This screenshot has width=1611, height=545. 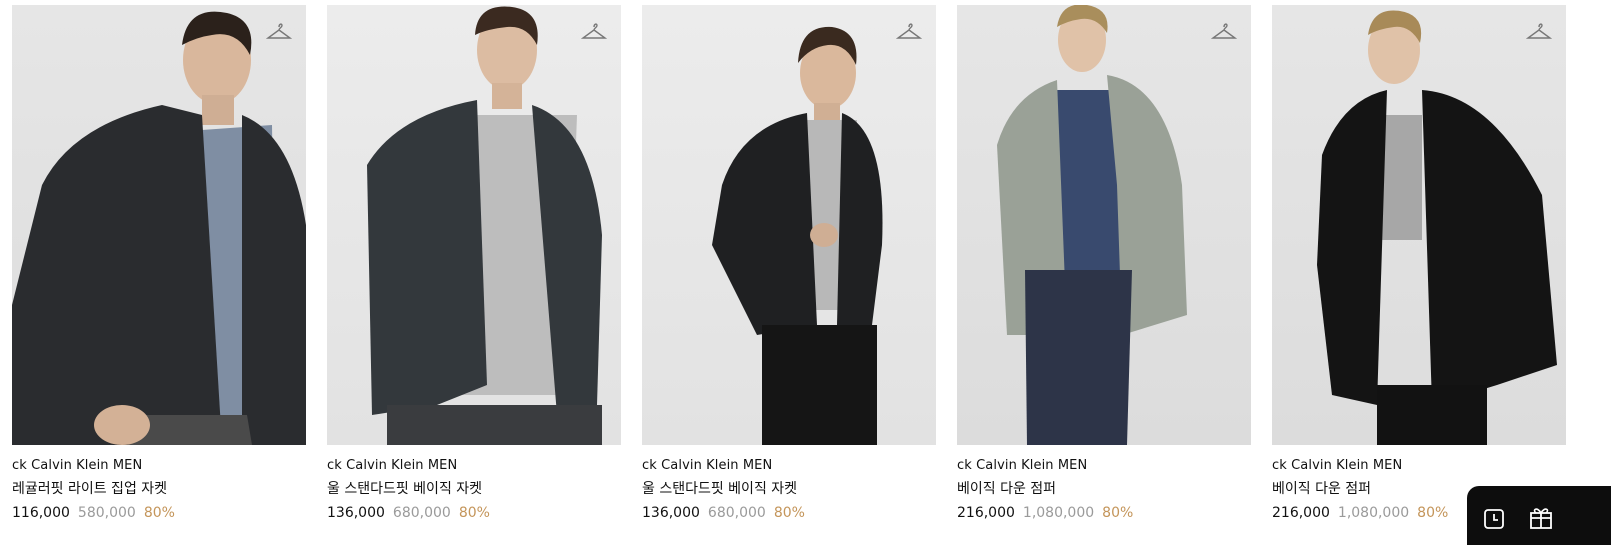 I want to click on product-name: 베이직 다운 점퍼, so click(x=1104, y=489).